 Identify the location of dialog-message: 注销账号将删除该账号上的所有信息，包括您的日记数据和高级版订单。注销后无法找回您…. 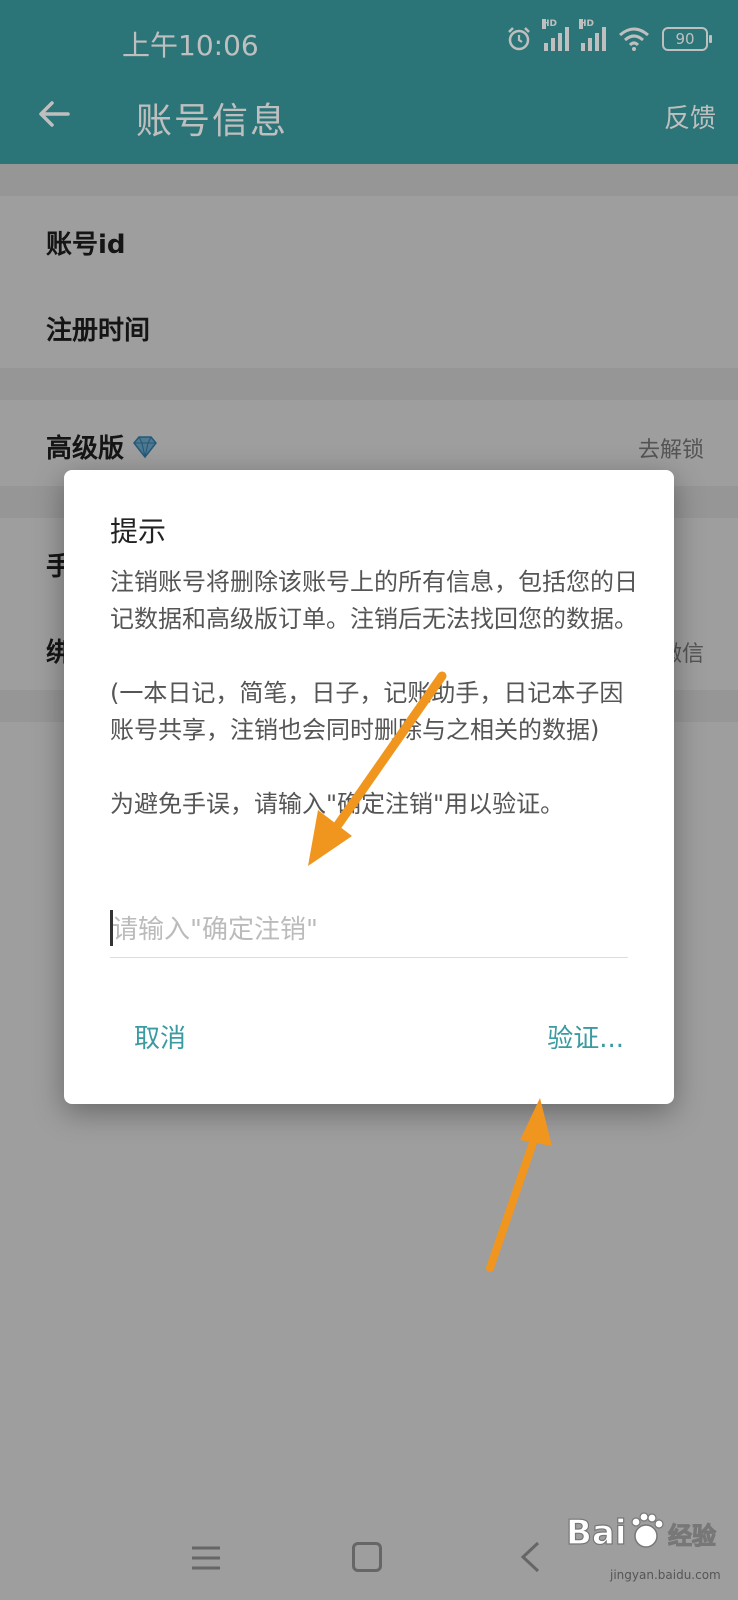
(375, 712).